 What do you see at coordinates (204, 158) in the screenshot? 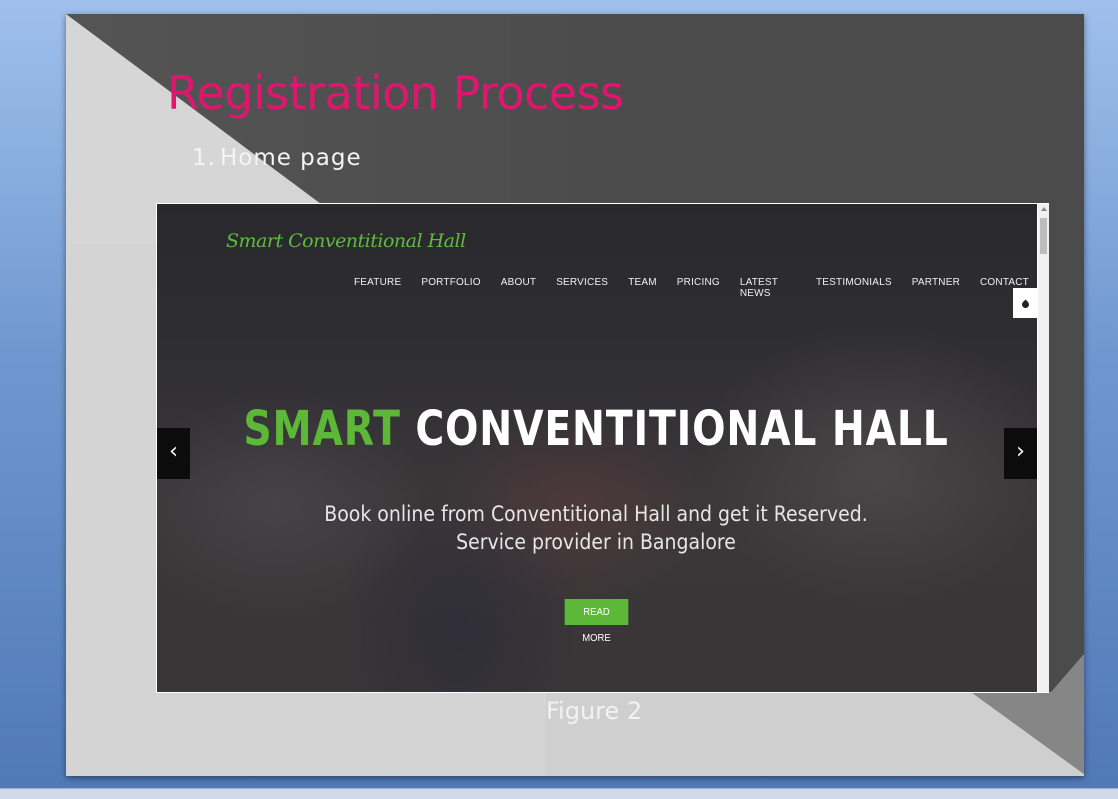
I see `bullet-number: 1.` at bounding box center [204, 158].